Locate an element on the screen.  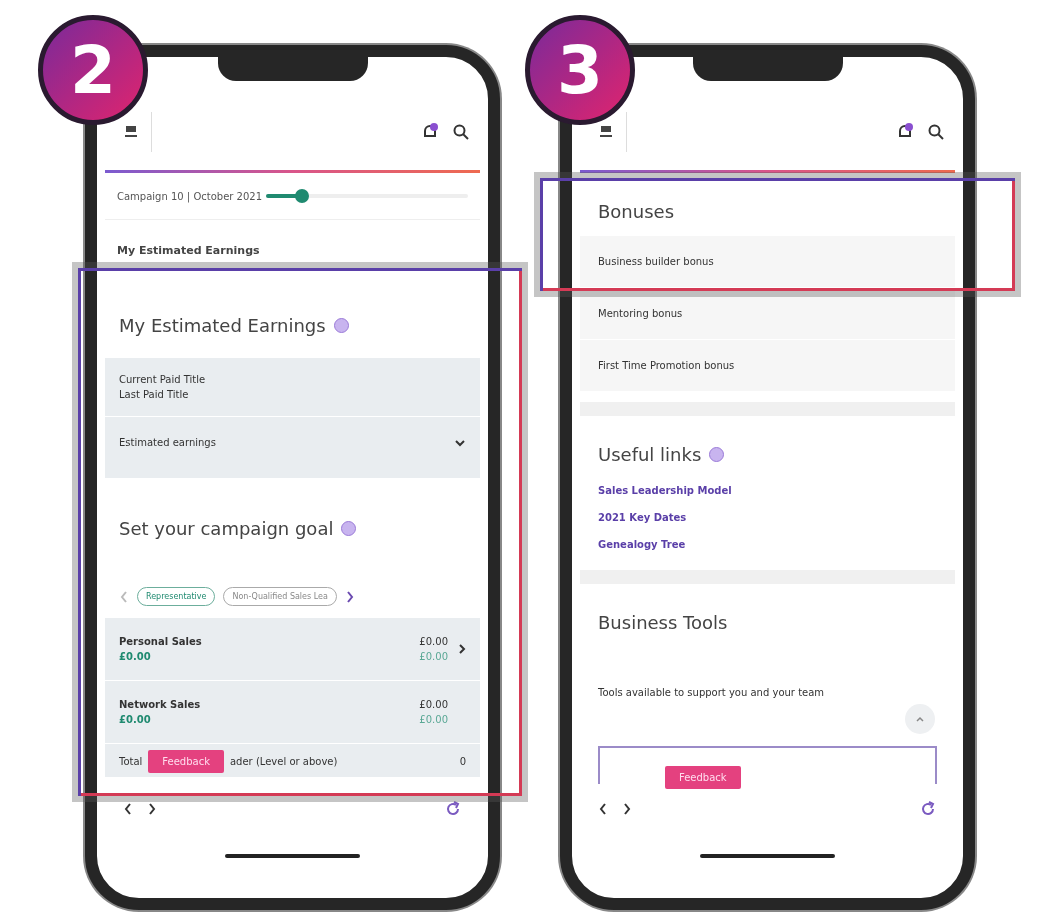
section-title: My Estimated Earnings is located at coordinates (222, 325).